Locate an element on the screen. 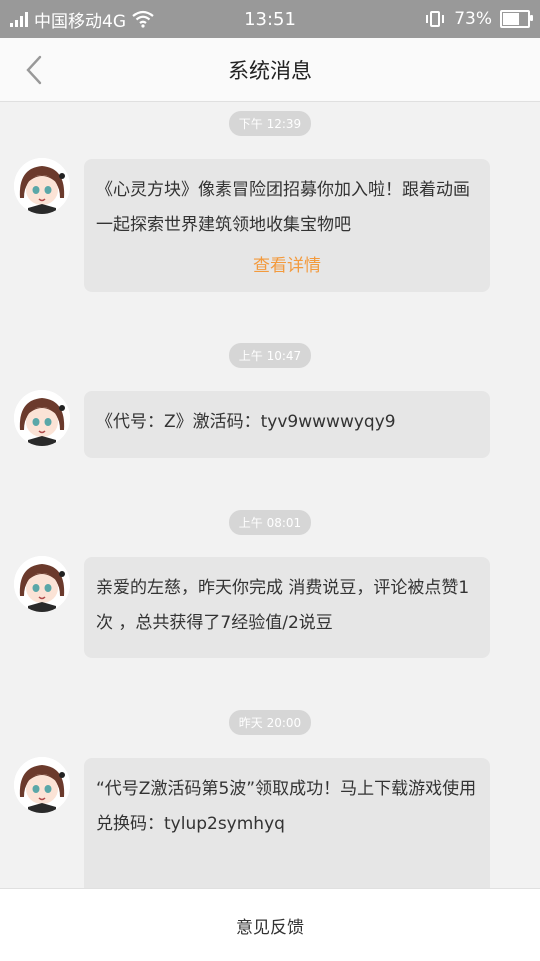  message-time: 上午 10:47 is located at coordinates (270, 355).